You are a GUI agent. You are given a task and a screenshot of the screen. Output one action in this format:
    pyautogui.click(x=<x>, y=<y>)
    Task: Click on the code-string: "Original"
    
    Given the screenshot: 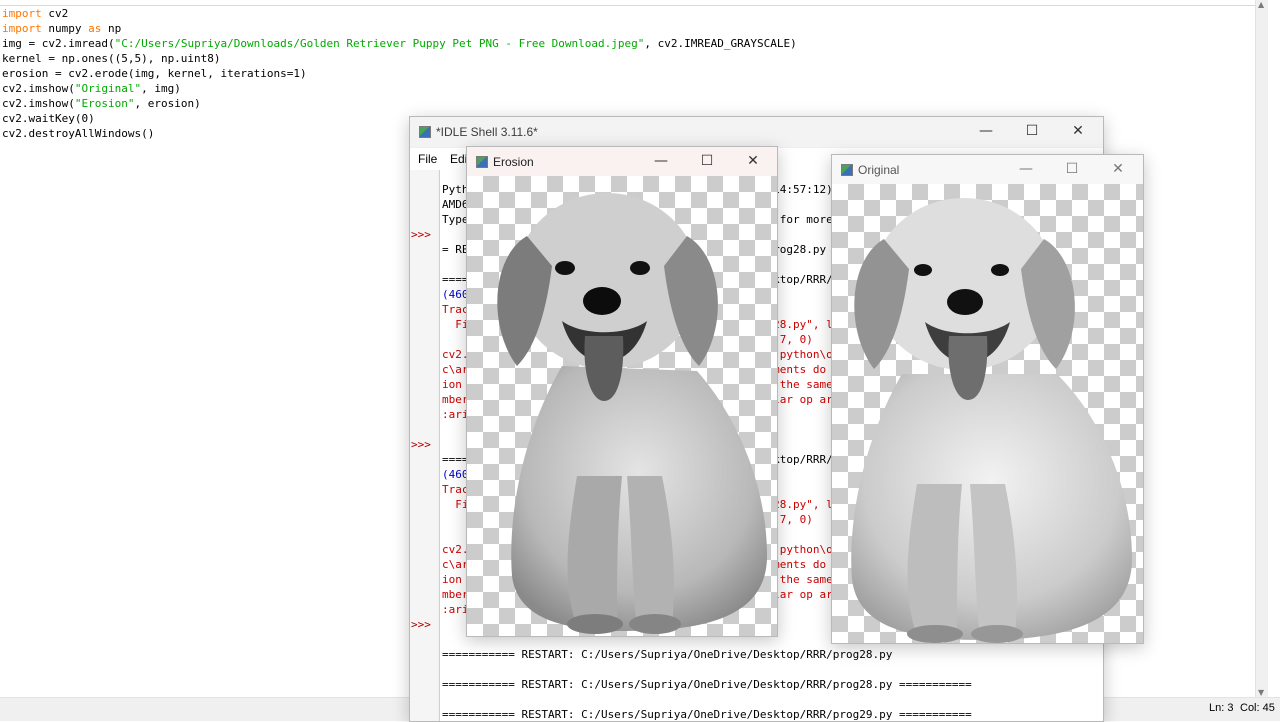 What is the action you would take?
    pyautogui.click(x=108, y=88)
    